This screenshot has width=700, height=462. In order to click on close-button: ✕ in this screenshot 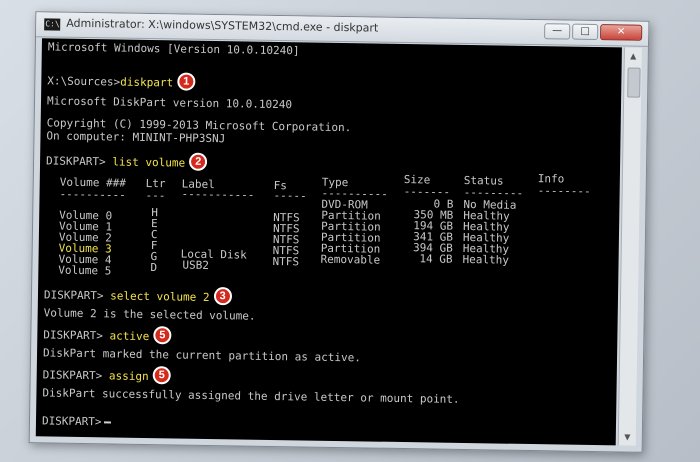, I will do `click(621, 32)`.